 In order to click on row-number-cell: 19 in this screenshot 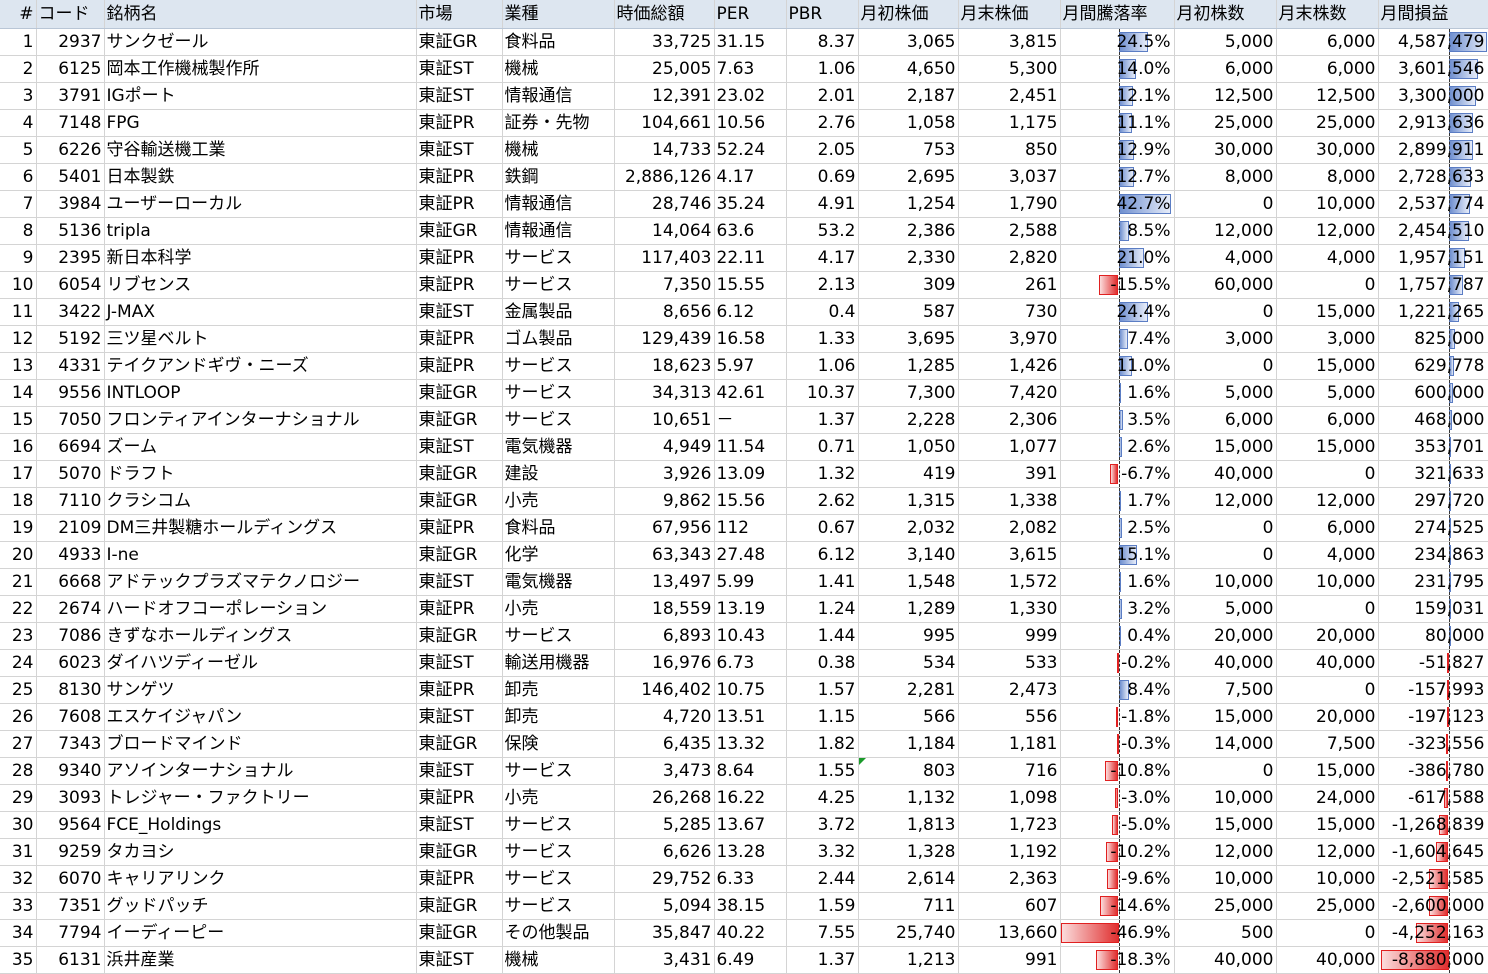, I will do `click(18, 528)`.